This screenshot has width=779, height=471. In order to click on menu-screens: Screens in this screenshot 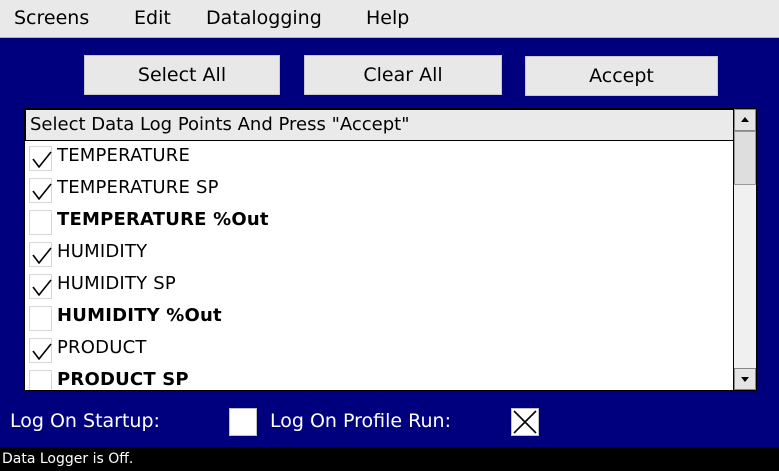, I will do `click(51, 18)`.